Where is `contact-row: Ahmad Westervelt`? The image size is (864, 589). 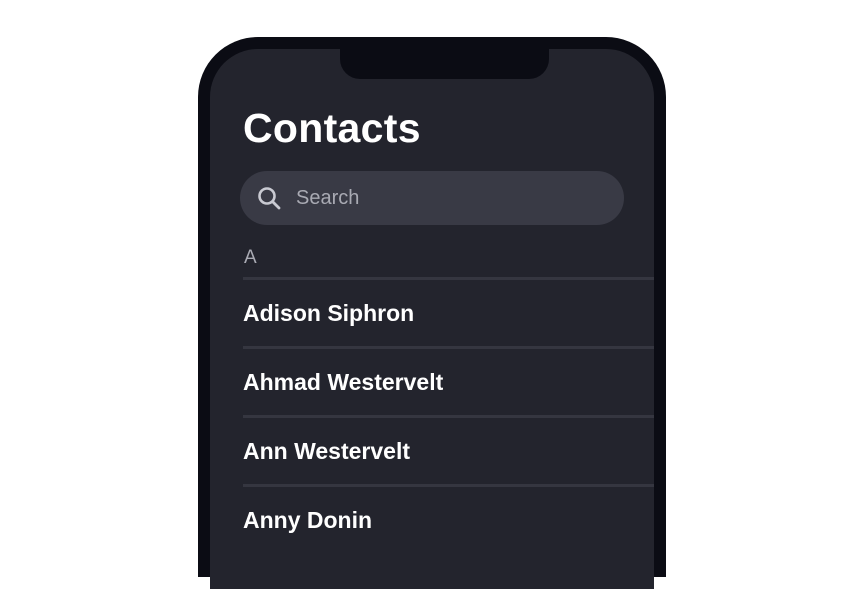
contact-row: Ahmad Westervelt is located at coordinates (448, 380).